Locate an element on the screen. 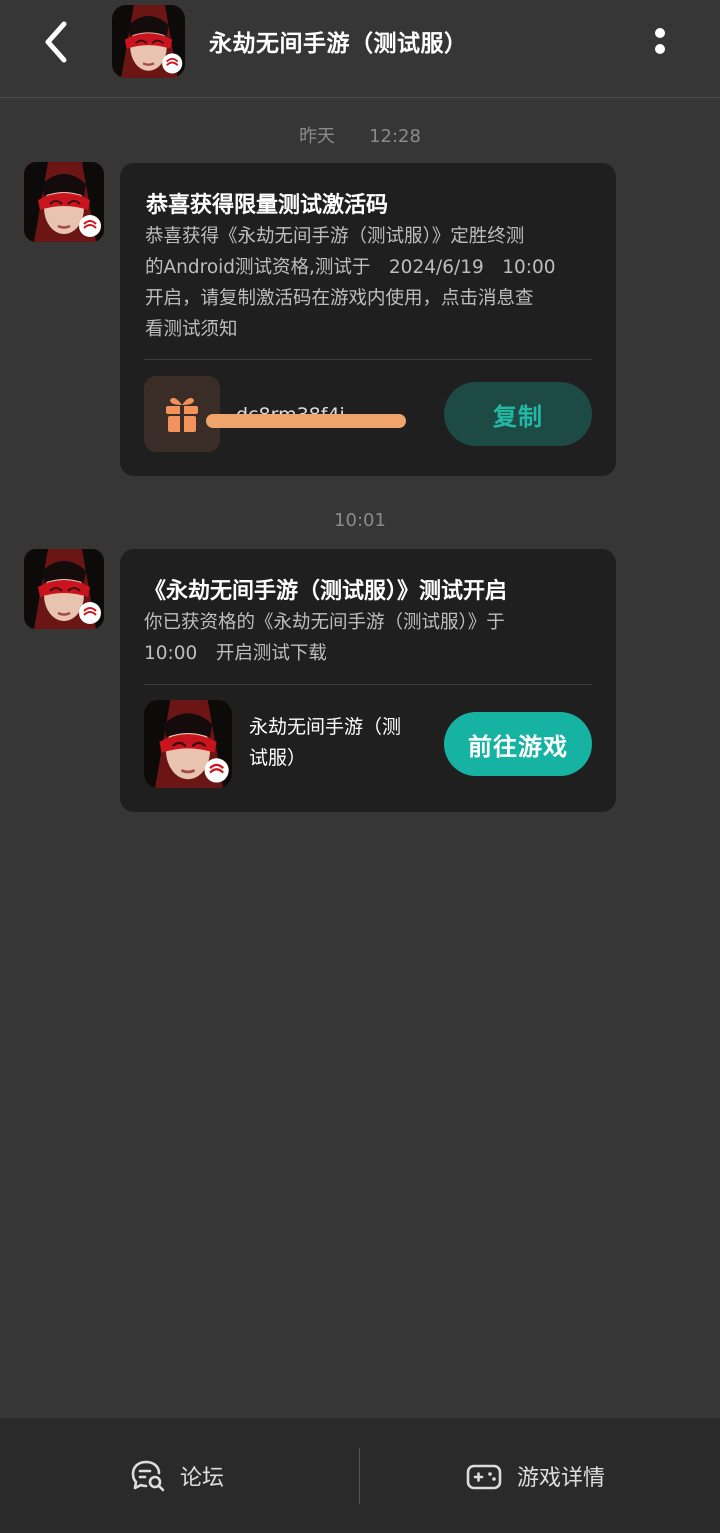 This screenshot has height=1533, width=720. redaction-mark is located at coordinates (306, 421).